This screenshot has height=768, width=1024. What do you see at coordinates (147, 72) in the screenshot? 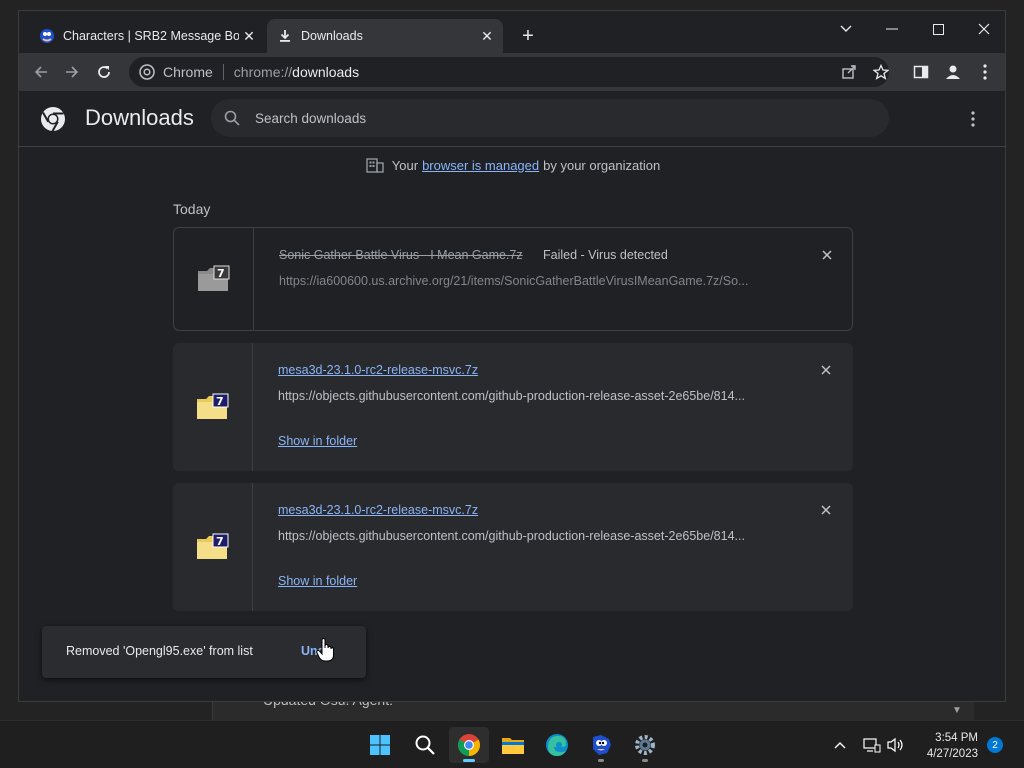
I see `chrome-site-icon` at bounding box center [147, 72].